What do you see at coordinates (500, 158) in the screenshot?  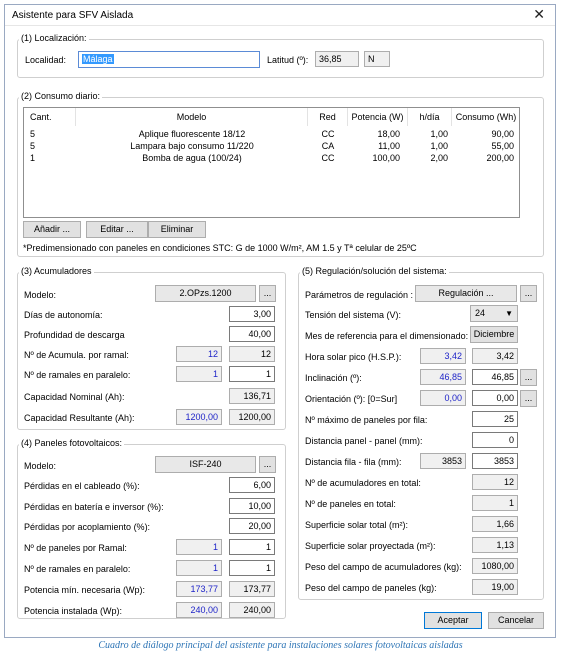 I see `cell-consumo: 200,00` at bounding box center [500, 158].